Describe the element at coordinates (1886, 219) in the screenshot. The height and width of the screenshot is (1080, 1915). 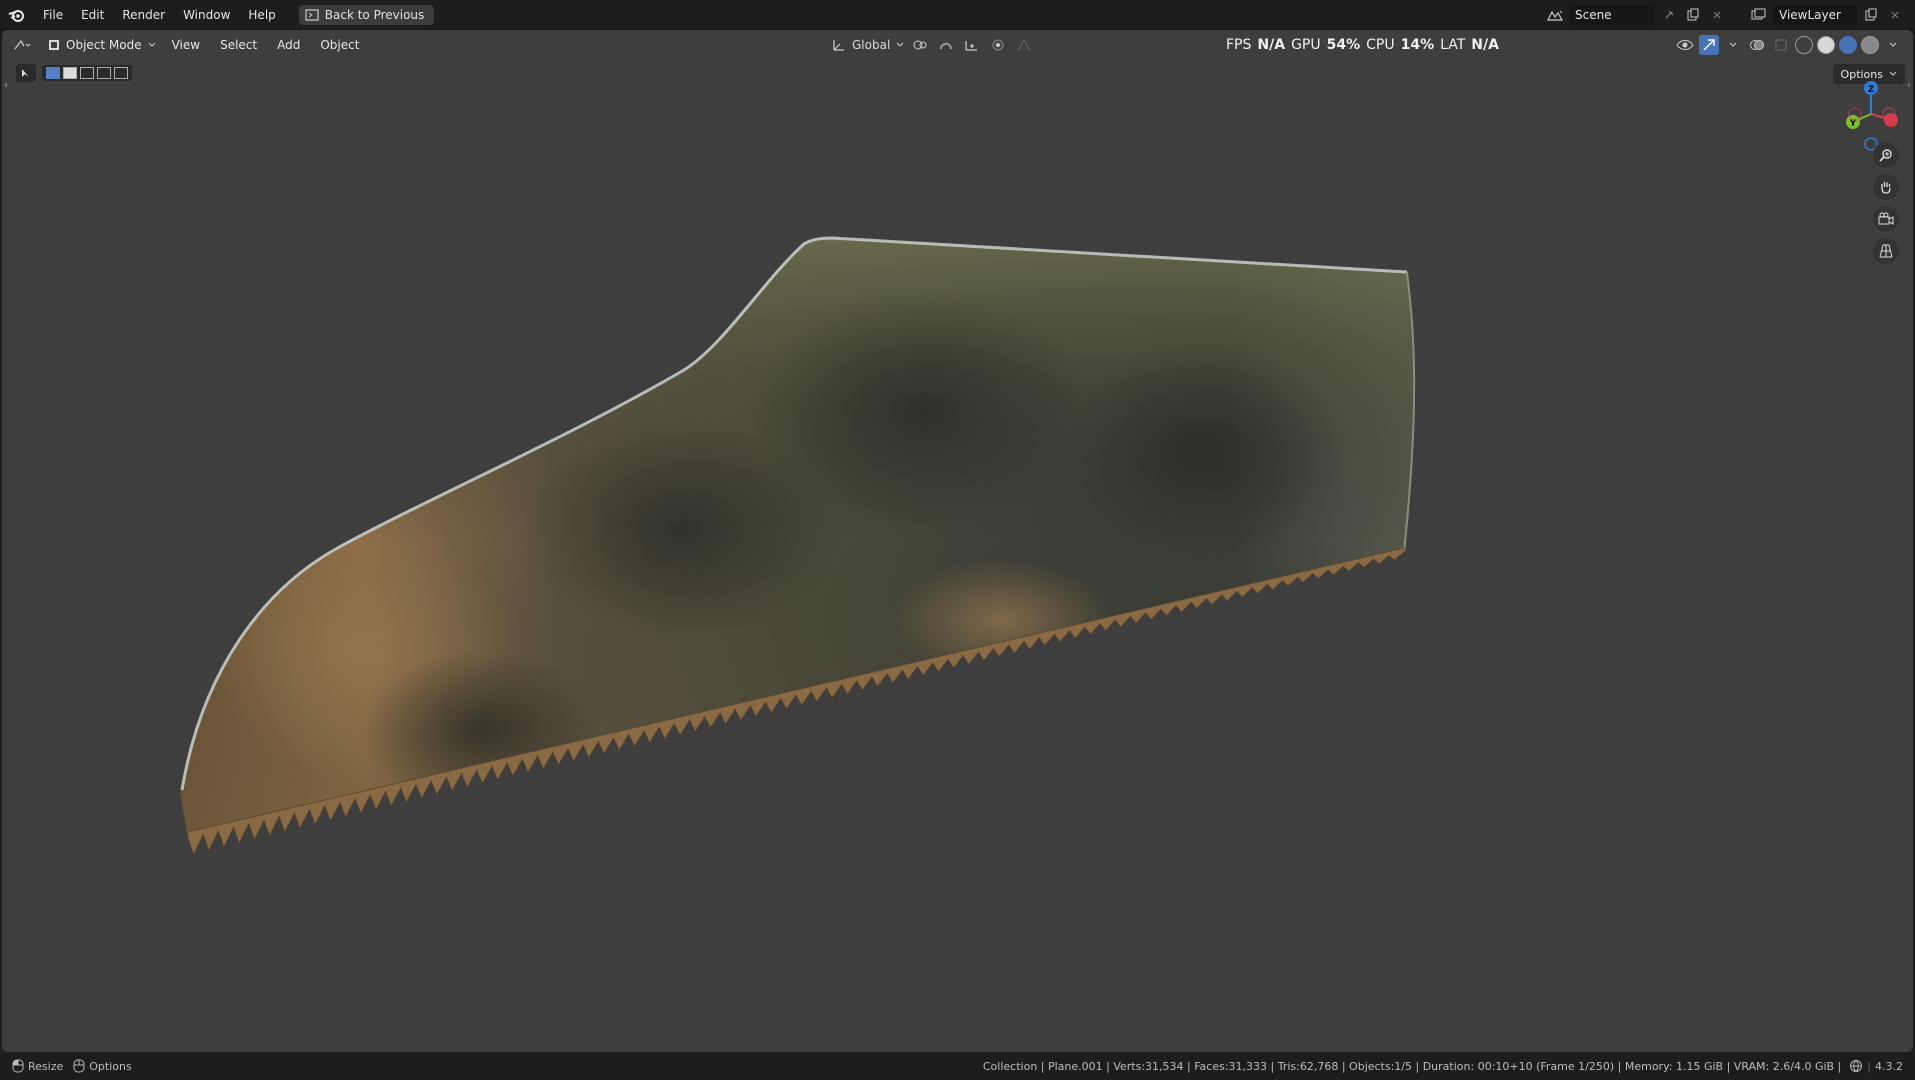
I see `camera-view-icon` at that location.